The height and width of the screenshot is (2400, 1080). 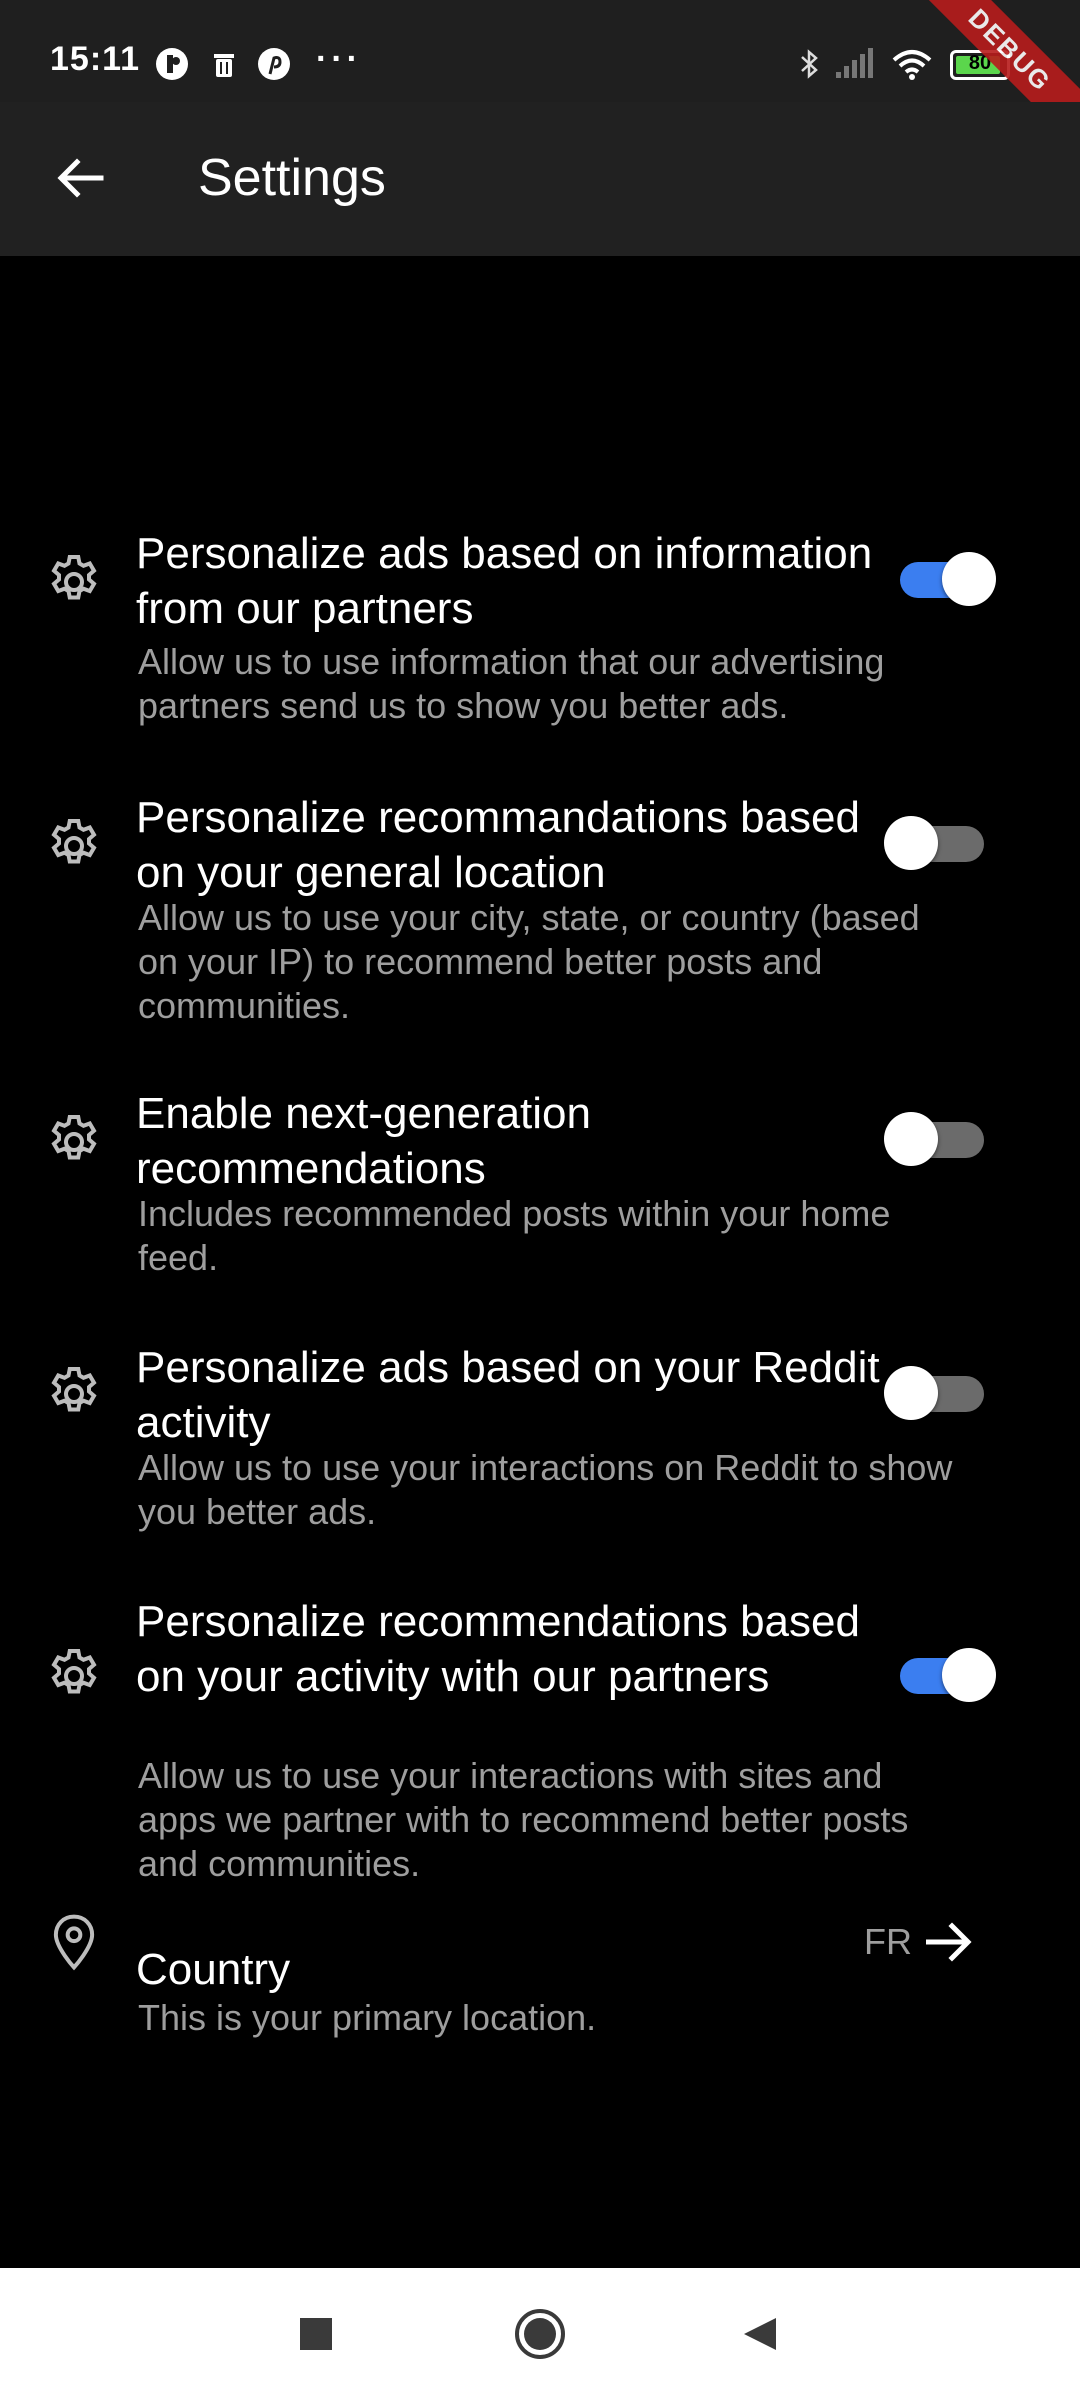 I want to click on recents-button, so click(x=316, y=2334).